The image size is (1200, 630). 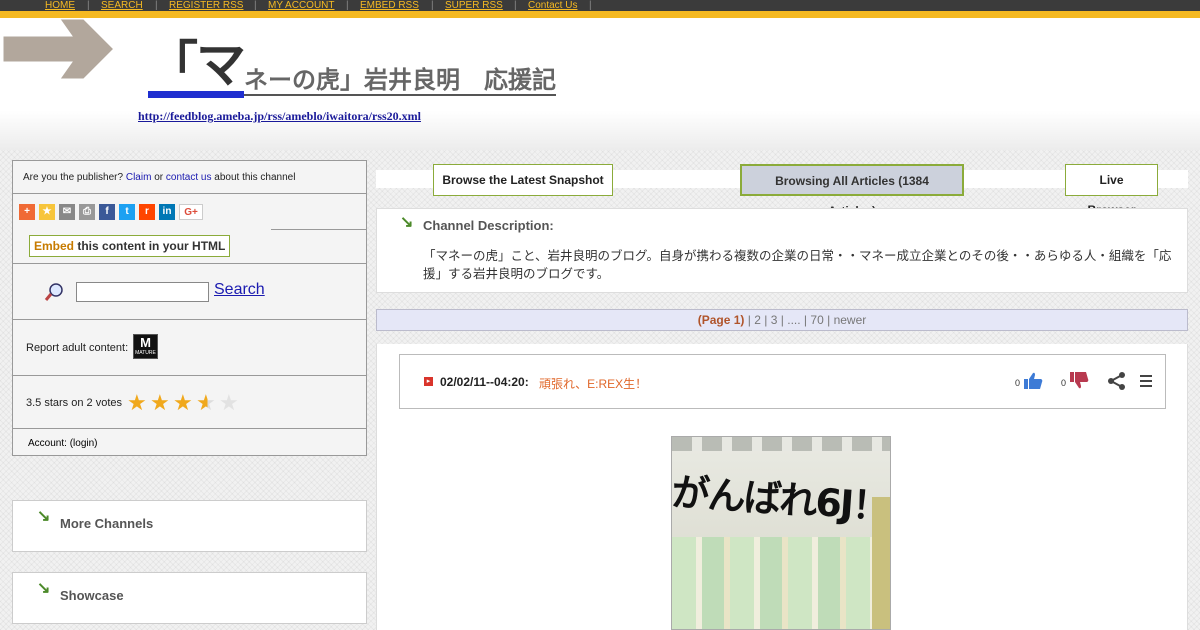 I want to click on twitter-icon: t, so click(x=127, y=212).